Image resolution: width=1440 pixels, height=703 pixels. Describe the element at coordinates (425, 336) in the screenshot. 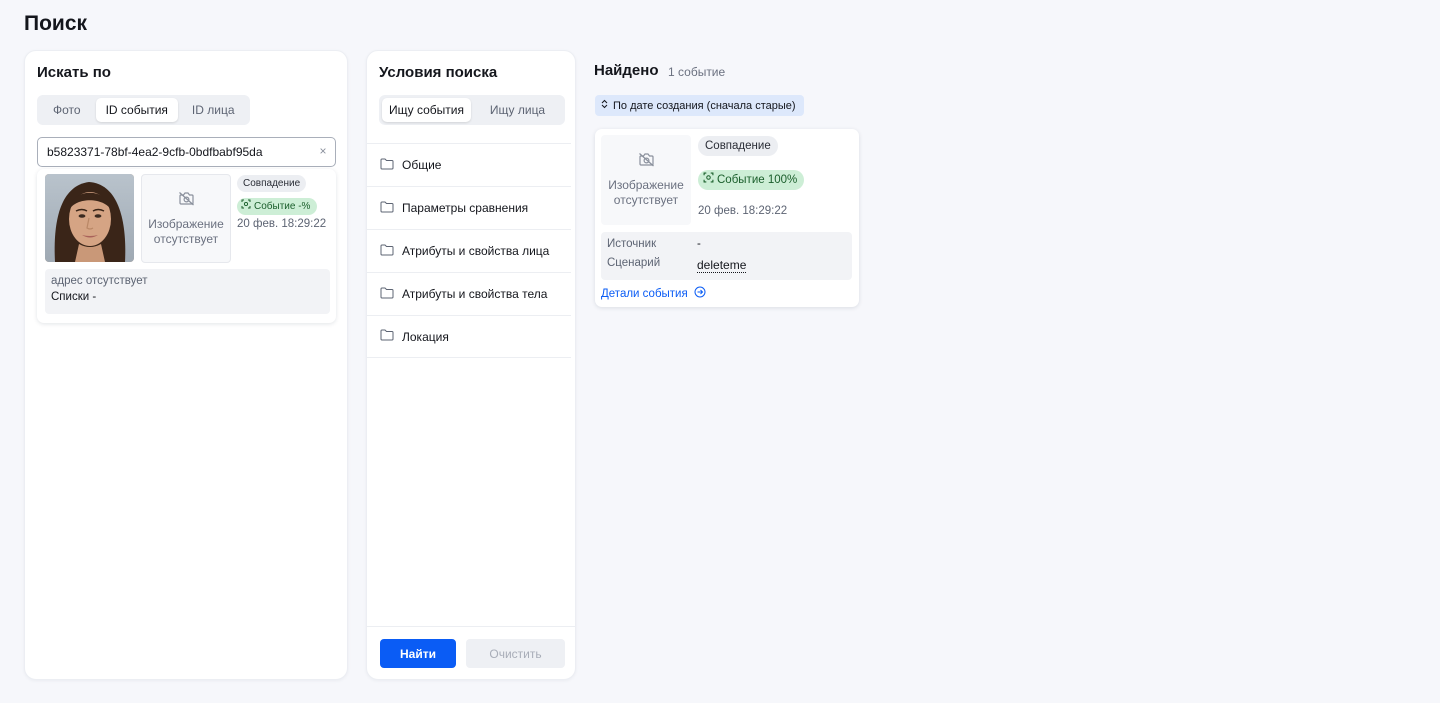

I see `folder-label: Локация` at that location.